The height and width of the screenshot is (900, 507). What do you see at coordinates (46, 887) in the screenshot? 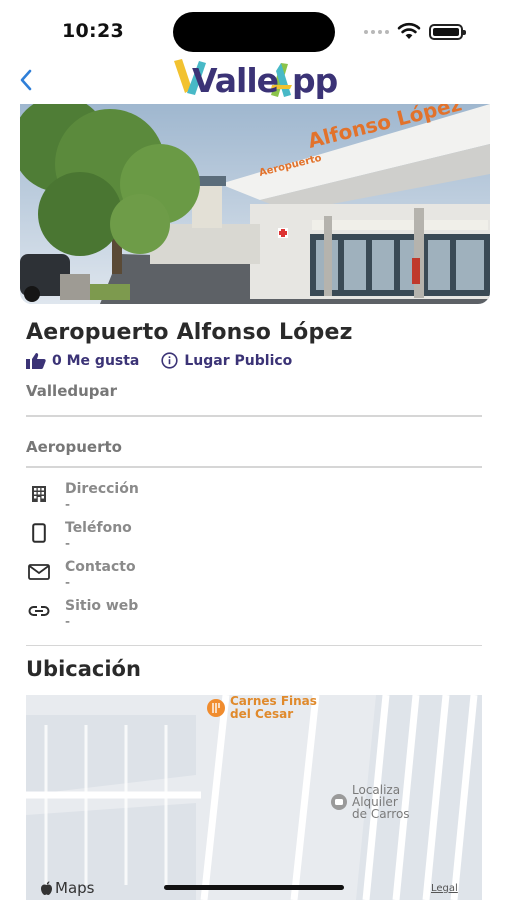
I see `apple-logo-icon` at bounding box center [46, 887].